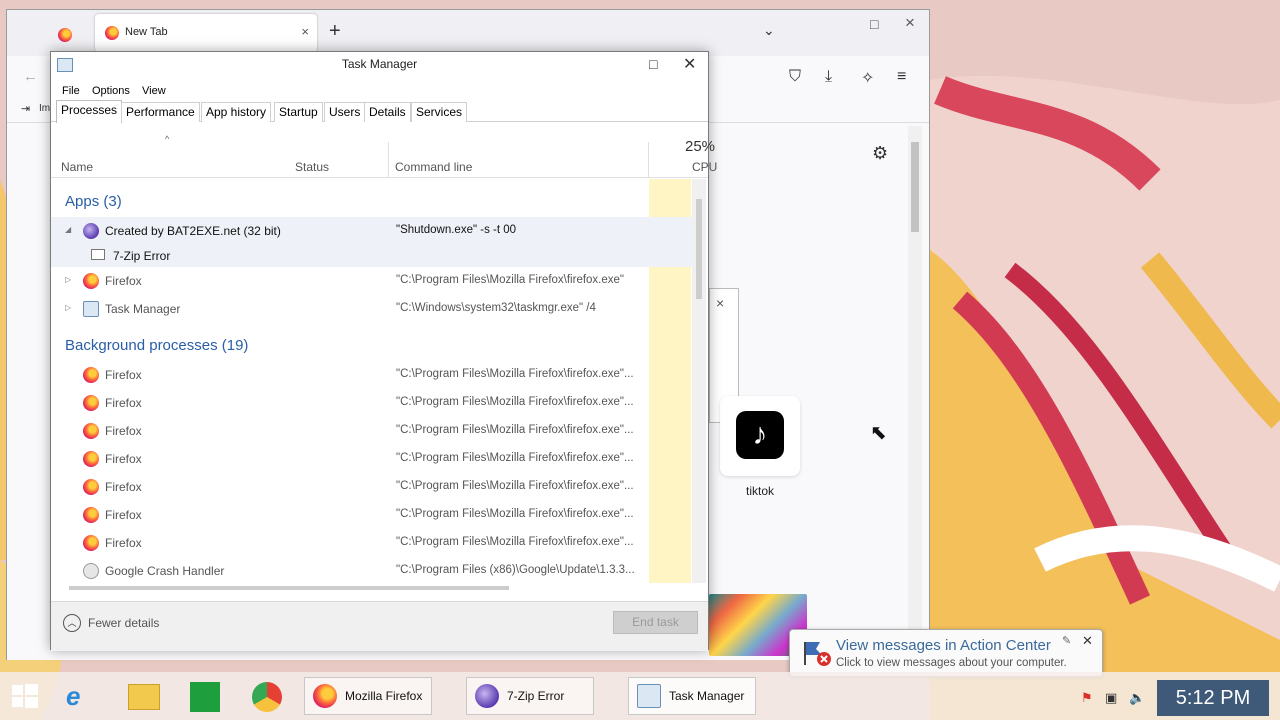 The image size is (1280, 720). Describe the element at coordinates (795, 77) in the screenshot. I see `pocket-icon: ⛉` at that location.